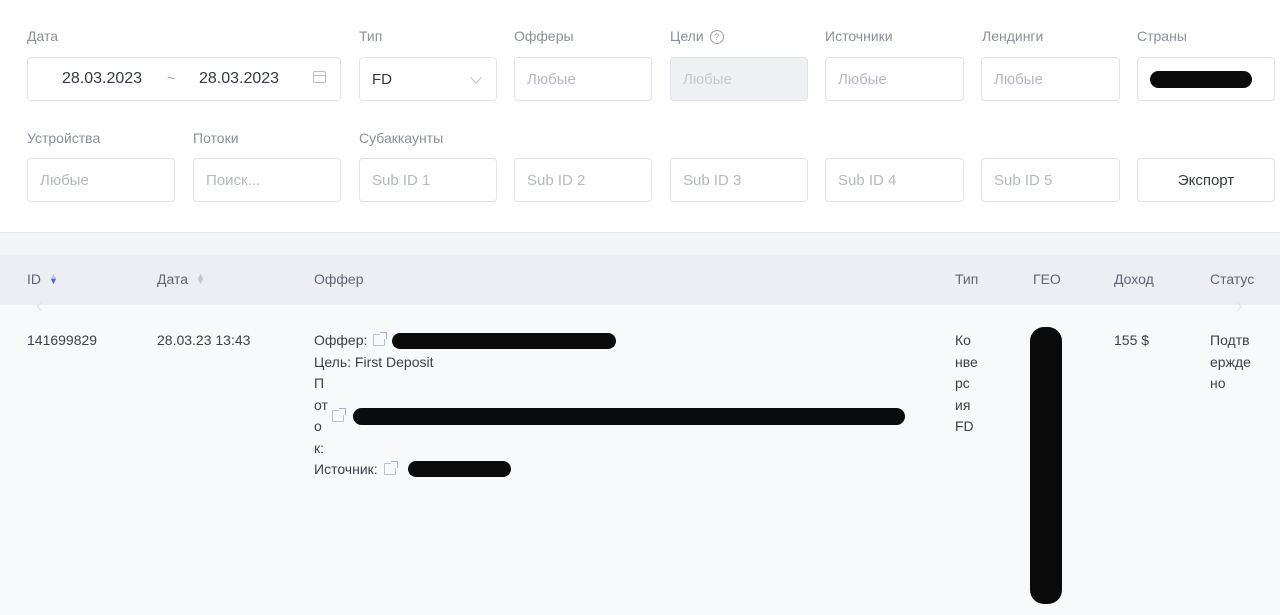 The image size is (1280, 615). Describe the element at coordinates (101, 180) in the screenshot. I see `devices-select: Любые` at that location.